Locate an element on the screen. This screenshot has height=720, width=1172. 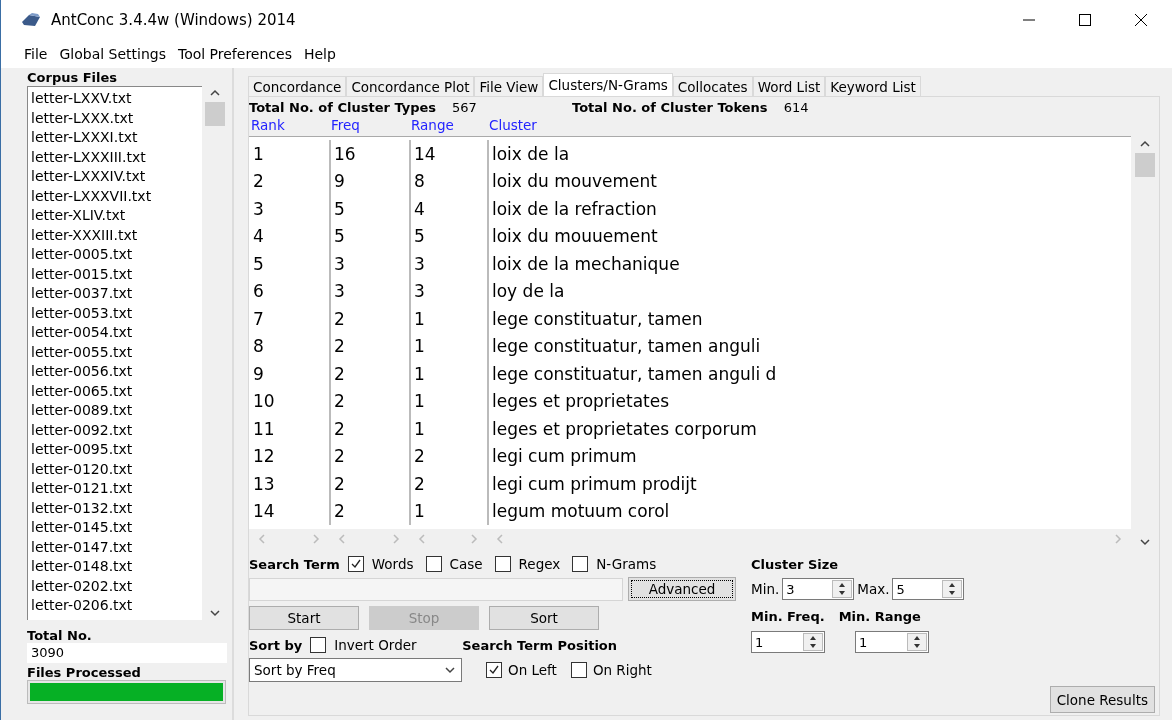
corpus-file-name: letter-0145.txt is located at coordinates (116, 528).